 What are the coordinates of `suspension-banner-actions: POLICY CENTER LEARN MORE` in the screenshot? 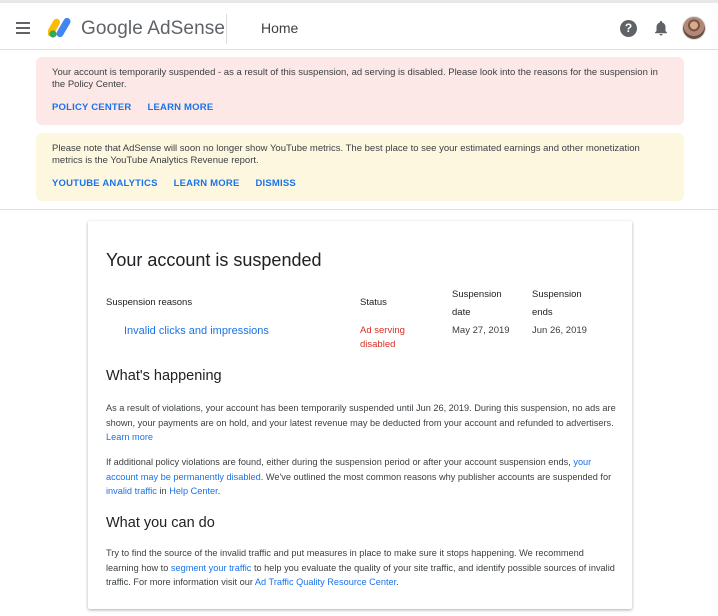 It's located at (132, 107).